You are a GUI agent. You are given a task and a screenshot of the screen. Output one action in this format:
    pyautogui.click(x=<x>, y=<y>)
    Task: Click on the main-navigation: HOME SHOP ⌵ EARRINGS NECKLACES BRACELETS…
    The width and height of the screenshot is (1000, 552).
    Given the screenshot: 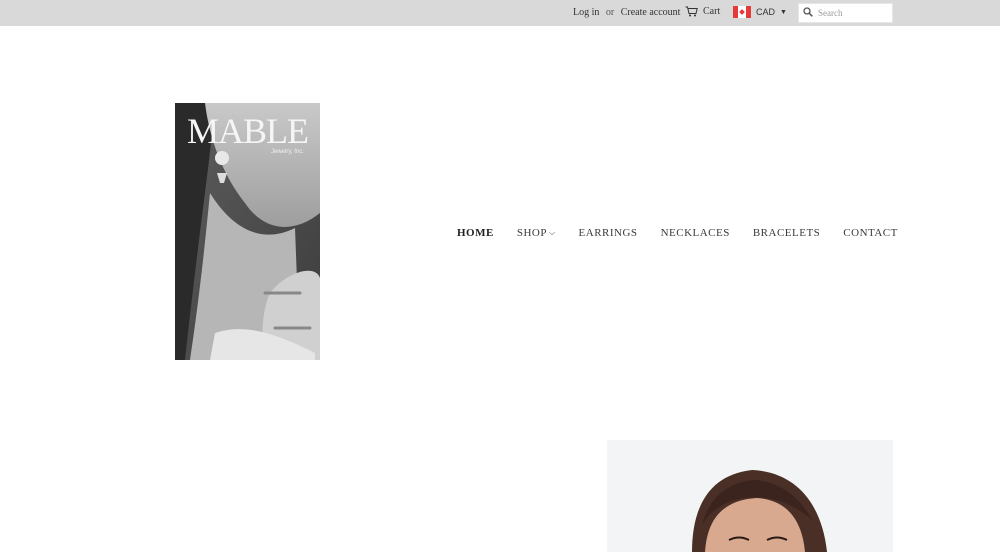 What is the action you would take?
    pyautogui.click(x=677, y=233)
    